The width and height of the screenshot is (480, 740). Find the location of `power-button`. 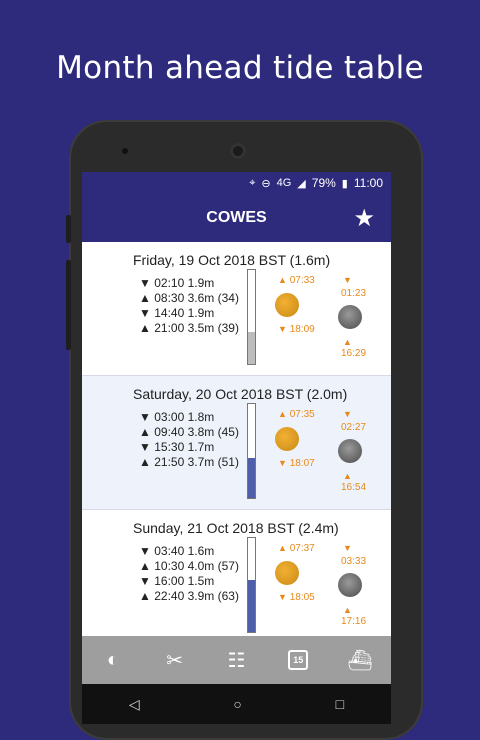

power-button is located at coordinates (68, 305).